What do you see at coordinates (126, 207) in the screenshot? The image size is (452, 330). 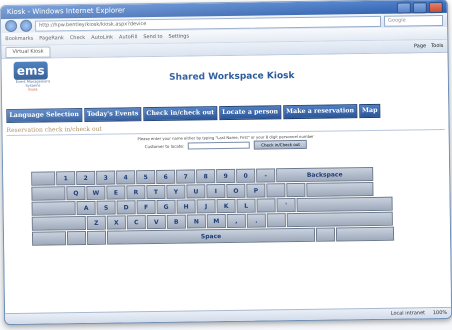 I see `key-d: D` at bounding box center [126, 207].